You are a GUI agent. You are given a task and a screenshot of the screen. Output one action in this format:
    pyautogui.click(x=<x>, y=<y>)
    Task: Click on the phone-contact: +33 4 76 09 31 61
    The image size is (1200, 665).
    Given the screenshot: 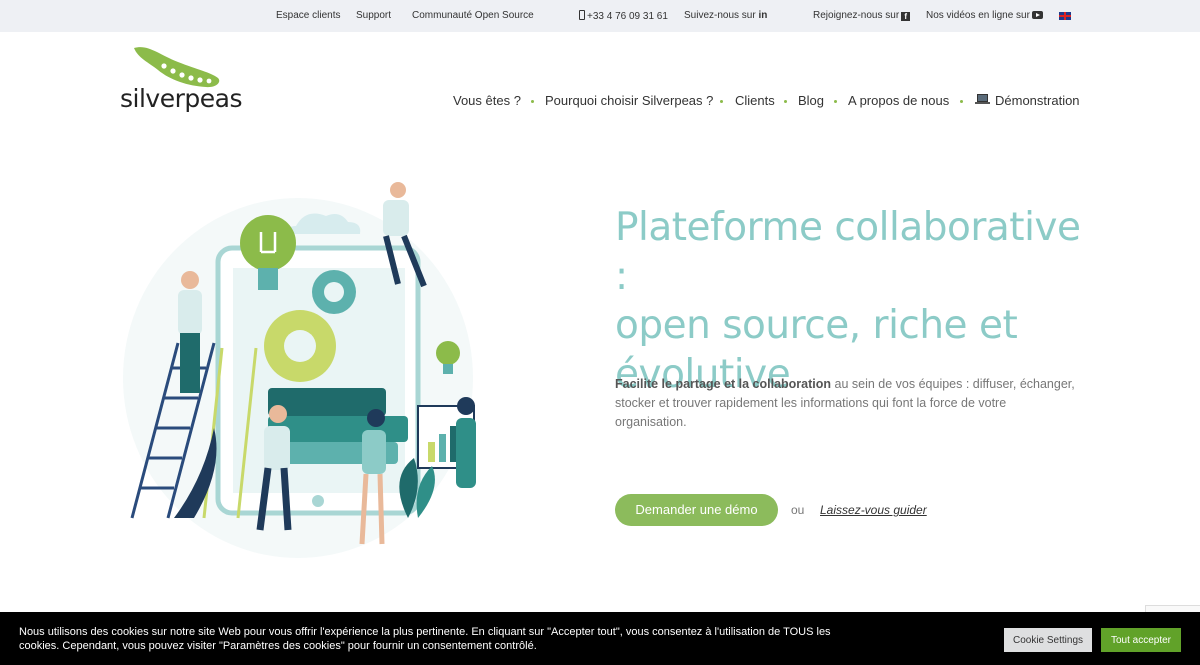 What is the action you would take?
    pyautogui.click(x=623, y=16)
    